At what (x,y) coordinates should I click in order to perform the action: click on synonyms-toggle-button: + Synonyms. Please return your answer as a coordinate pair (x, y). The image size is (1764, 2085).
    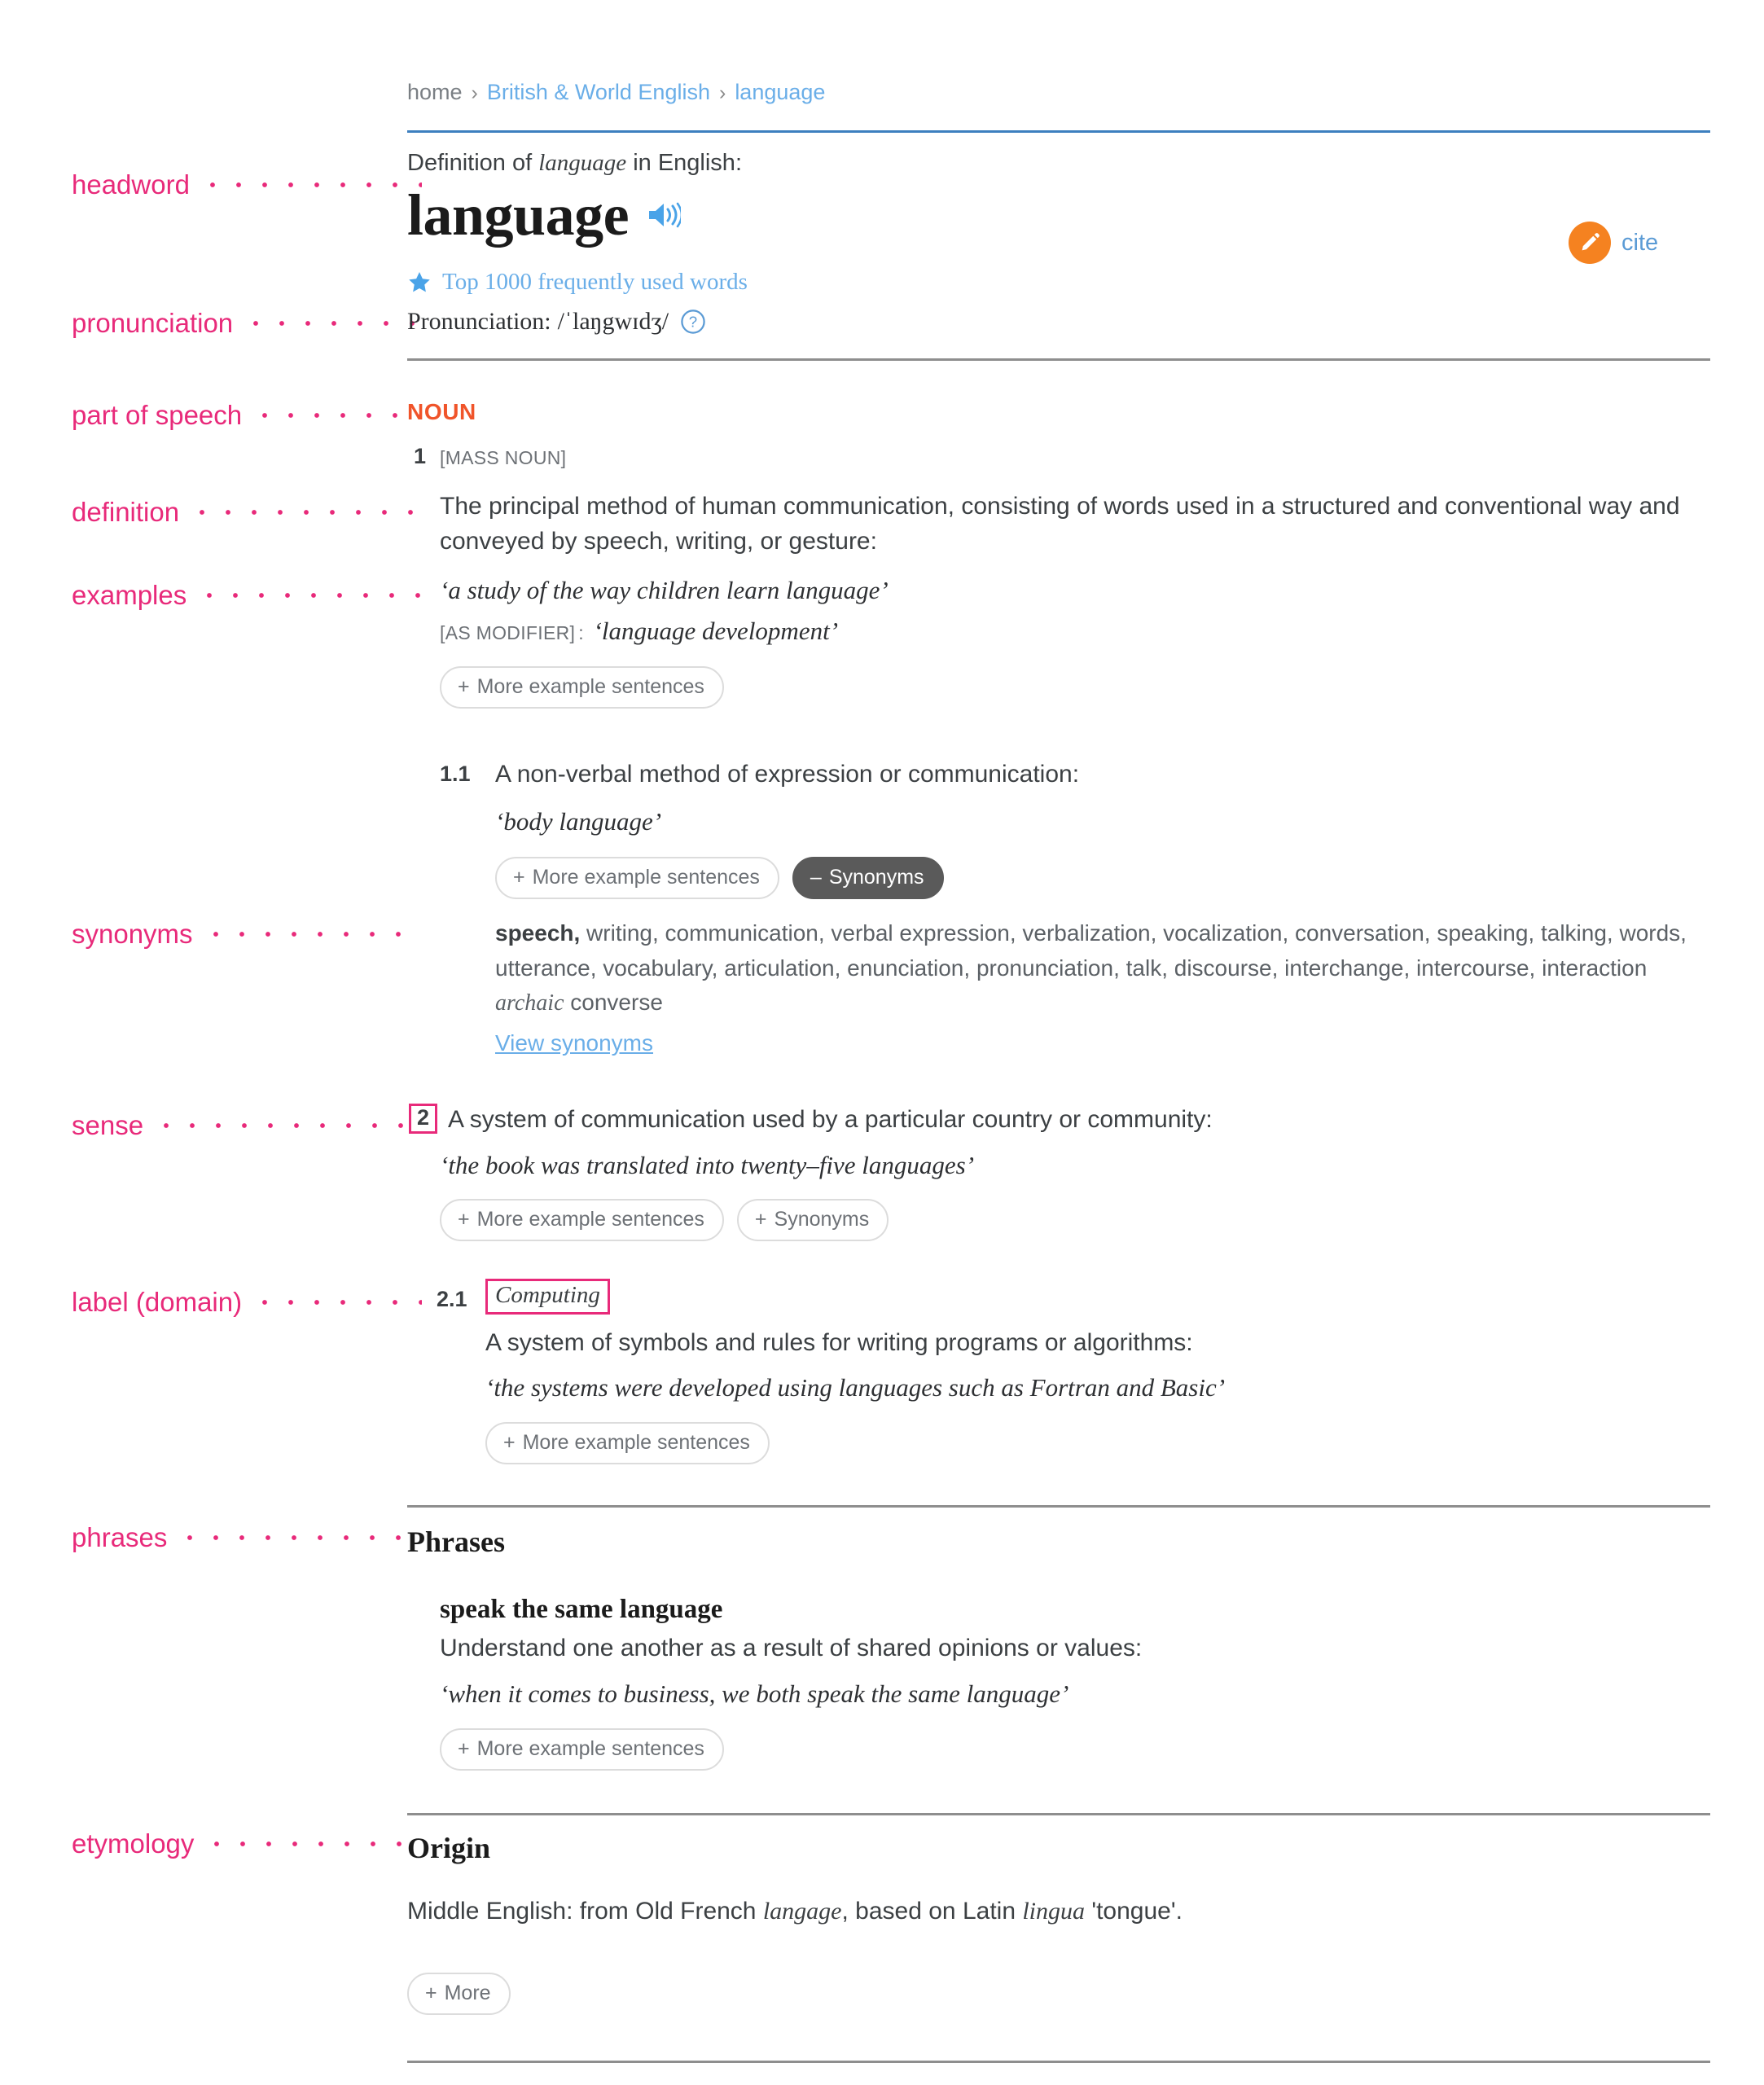
    Looking at the image, I should click on (812, 1220).